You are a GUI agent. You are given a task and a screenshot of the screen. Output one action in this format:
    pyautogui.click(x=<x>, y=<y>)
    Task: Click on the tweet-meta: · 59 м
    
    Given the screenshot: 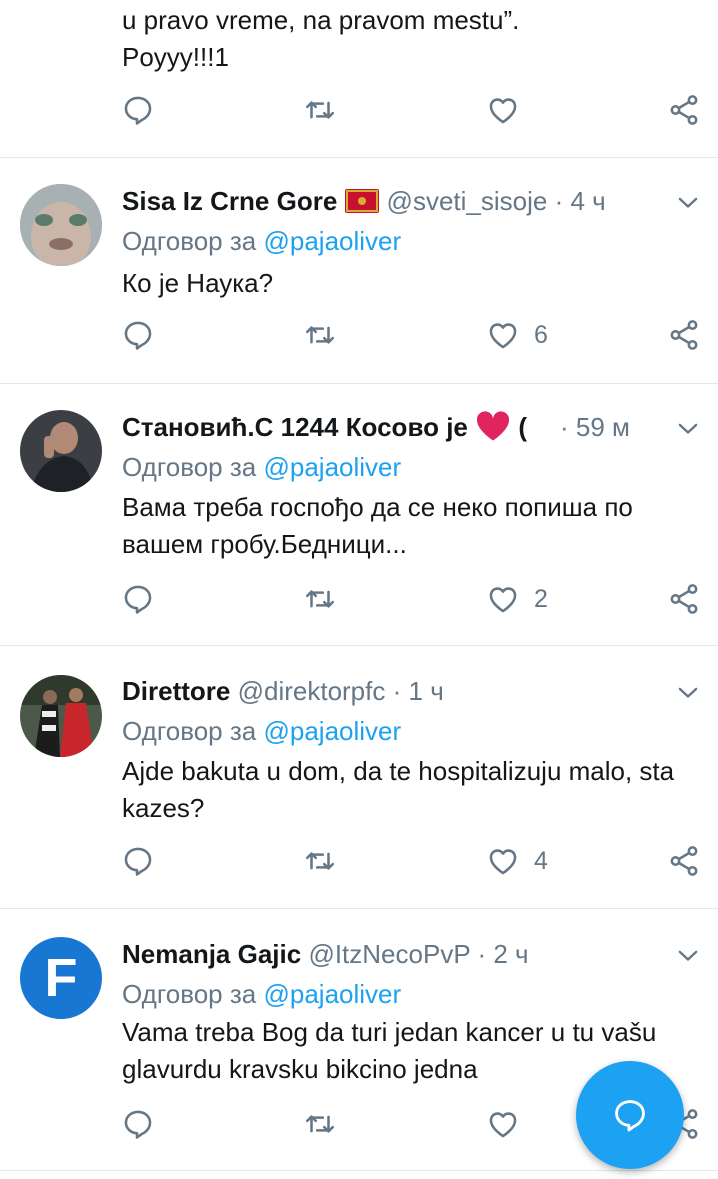 What is the action you would take?
    pyautogui.click(x=609, y=427)
    